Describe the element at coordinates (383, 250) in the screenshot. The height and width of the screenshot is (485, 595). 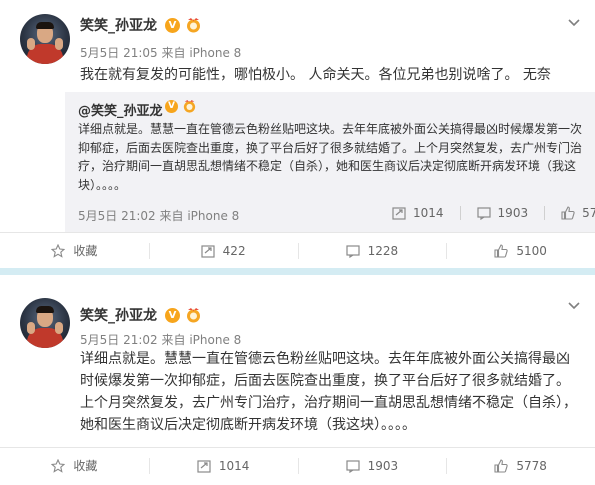
I see `comment-count: 1228` at that location.